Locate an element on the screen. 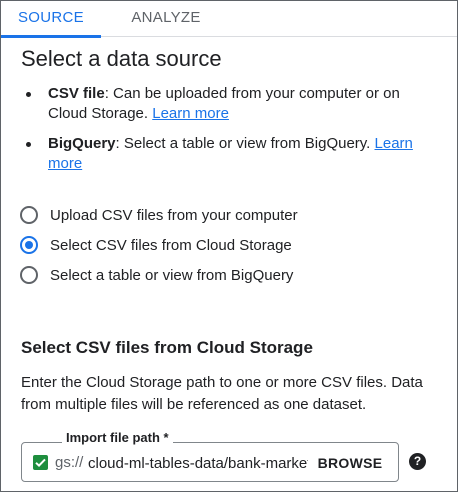 This screenshot has width=458, height=492. bullet-term: BigQuery is located at coordinates (82, 143).